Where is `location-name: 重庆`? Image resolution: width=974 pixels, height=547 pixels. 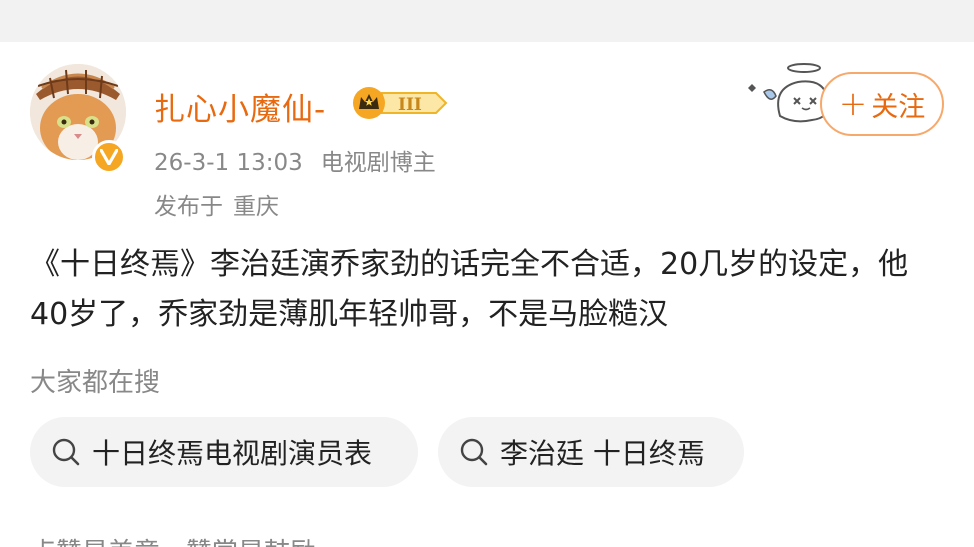 location-name: 重庆 is located at coordinates (256, 207).